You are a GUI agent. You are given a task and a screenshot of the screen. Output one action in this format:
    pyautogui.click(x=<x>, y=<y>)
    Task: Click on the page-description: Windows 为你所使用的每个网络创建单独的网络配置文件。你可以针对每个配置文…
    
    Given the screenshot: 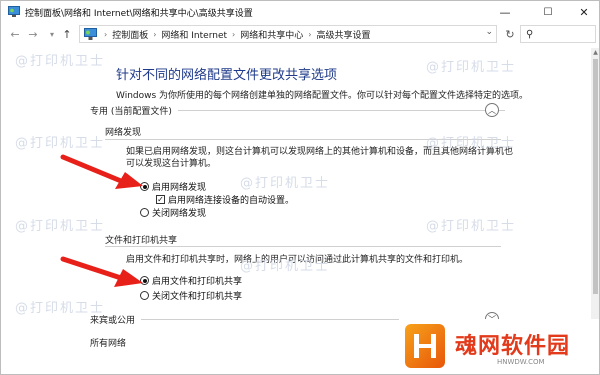 What is the action you would take?
    pyautogui.click(x=322, y=96)
    